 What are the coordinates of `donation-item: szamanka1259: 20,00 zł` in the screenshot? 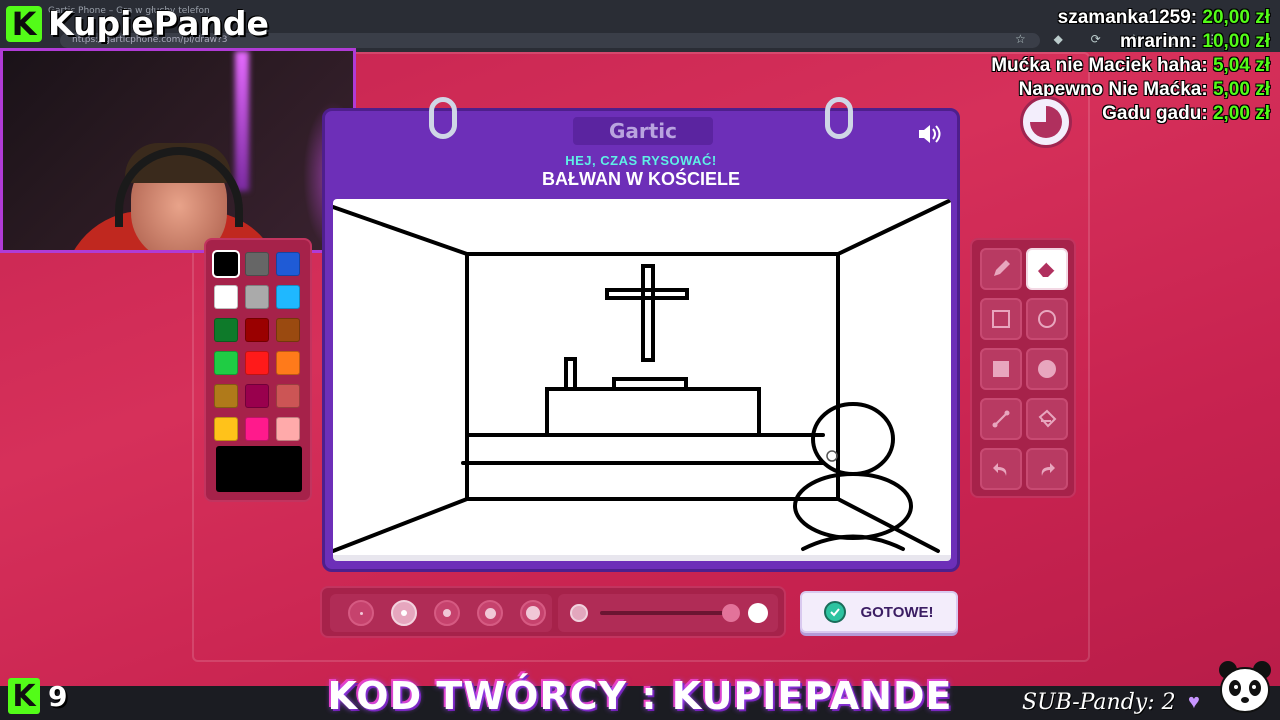 It's located at (1163, 17).